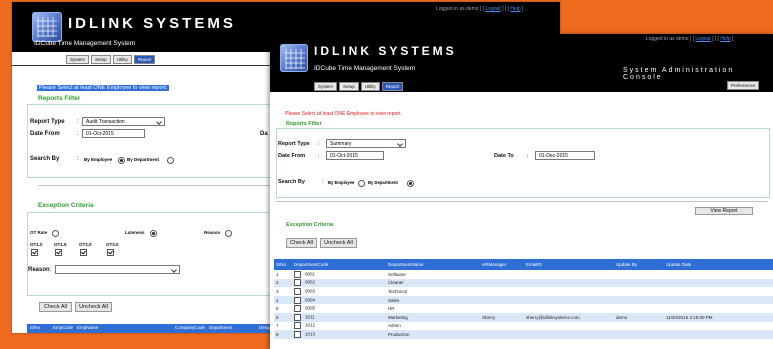 The image size is (773, 349). What do you see at coordinates (724, 211) in the screenshot?
I see `view-report-button: View Report` at bounding box center [724, 211].